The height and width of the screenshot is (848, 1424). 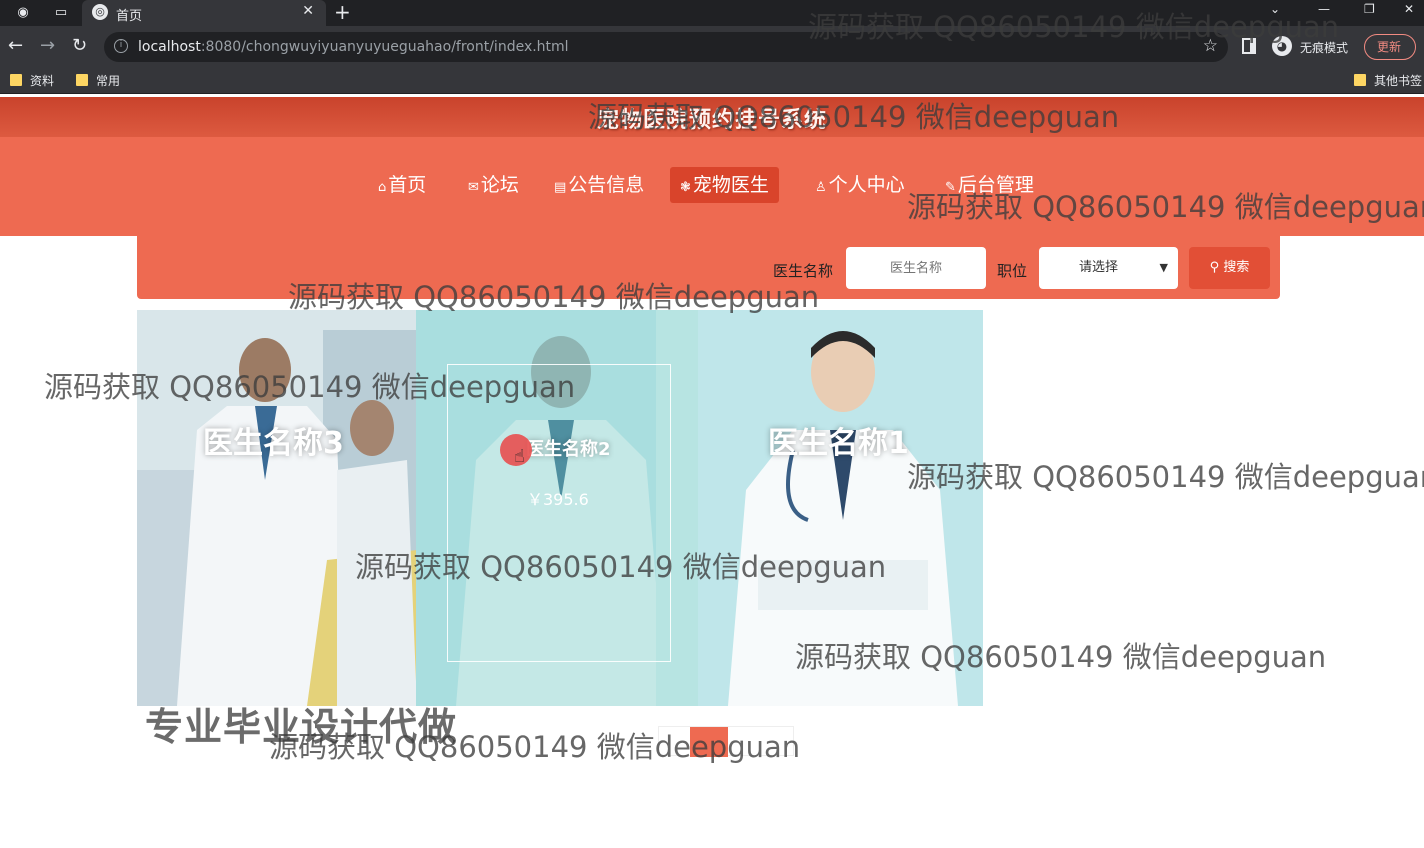 I want to click on position-select: 请选择 ▼, so click(x=1108, y=268).